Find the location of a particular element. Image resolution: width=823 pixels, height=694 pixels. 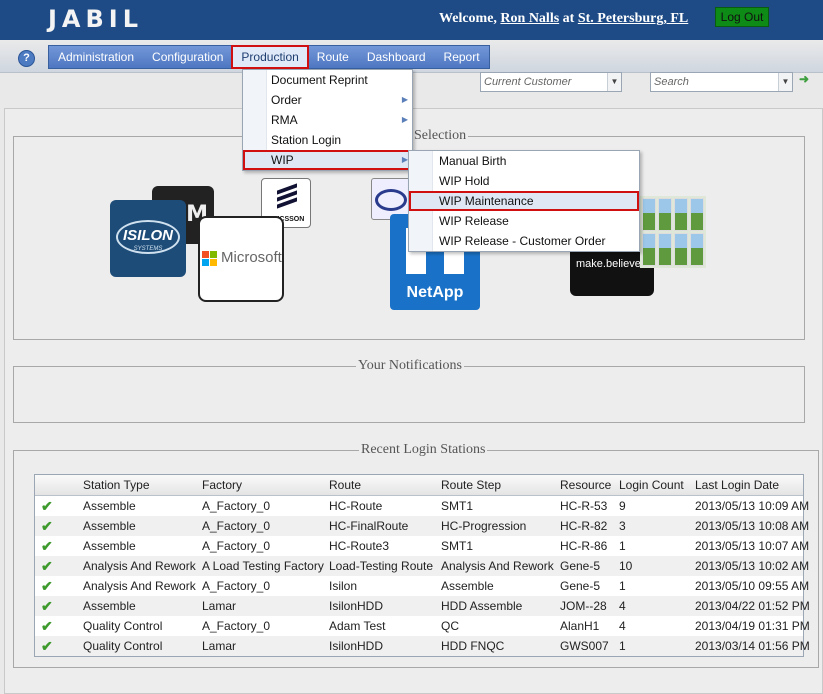

cell-route-step: HC-Progression is located at coordinates (484, 526).